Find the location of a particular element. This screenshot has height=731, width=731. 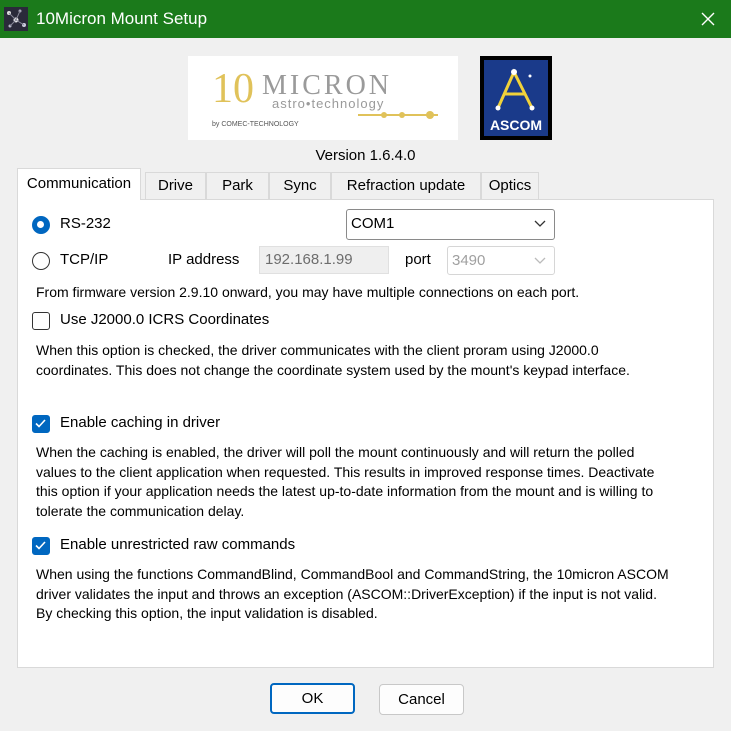

cancel-button: Cancel is located at coordinates (421, 699).